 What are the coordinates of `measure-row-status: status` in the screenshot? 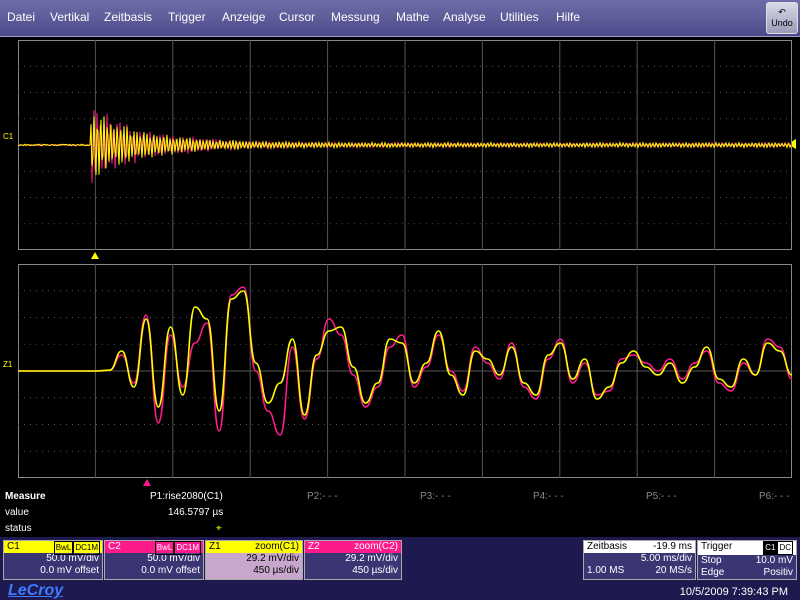 It's located at (18, 528).